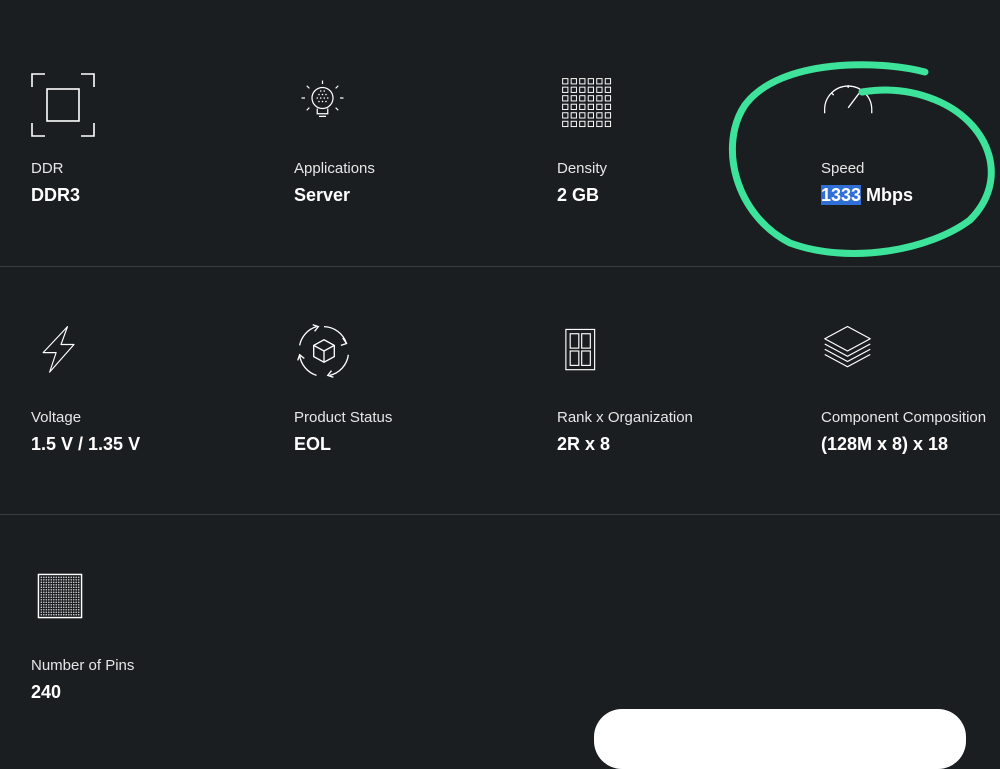  I want to click on unit-text: Mbps, so click(887, 195).